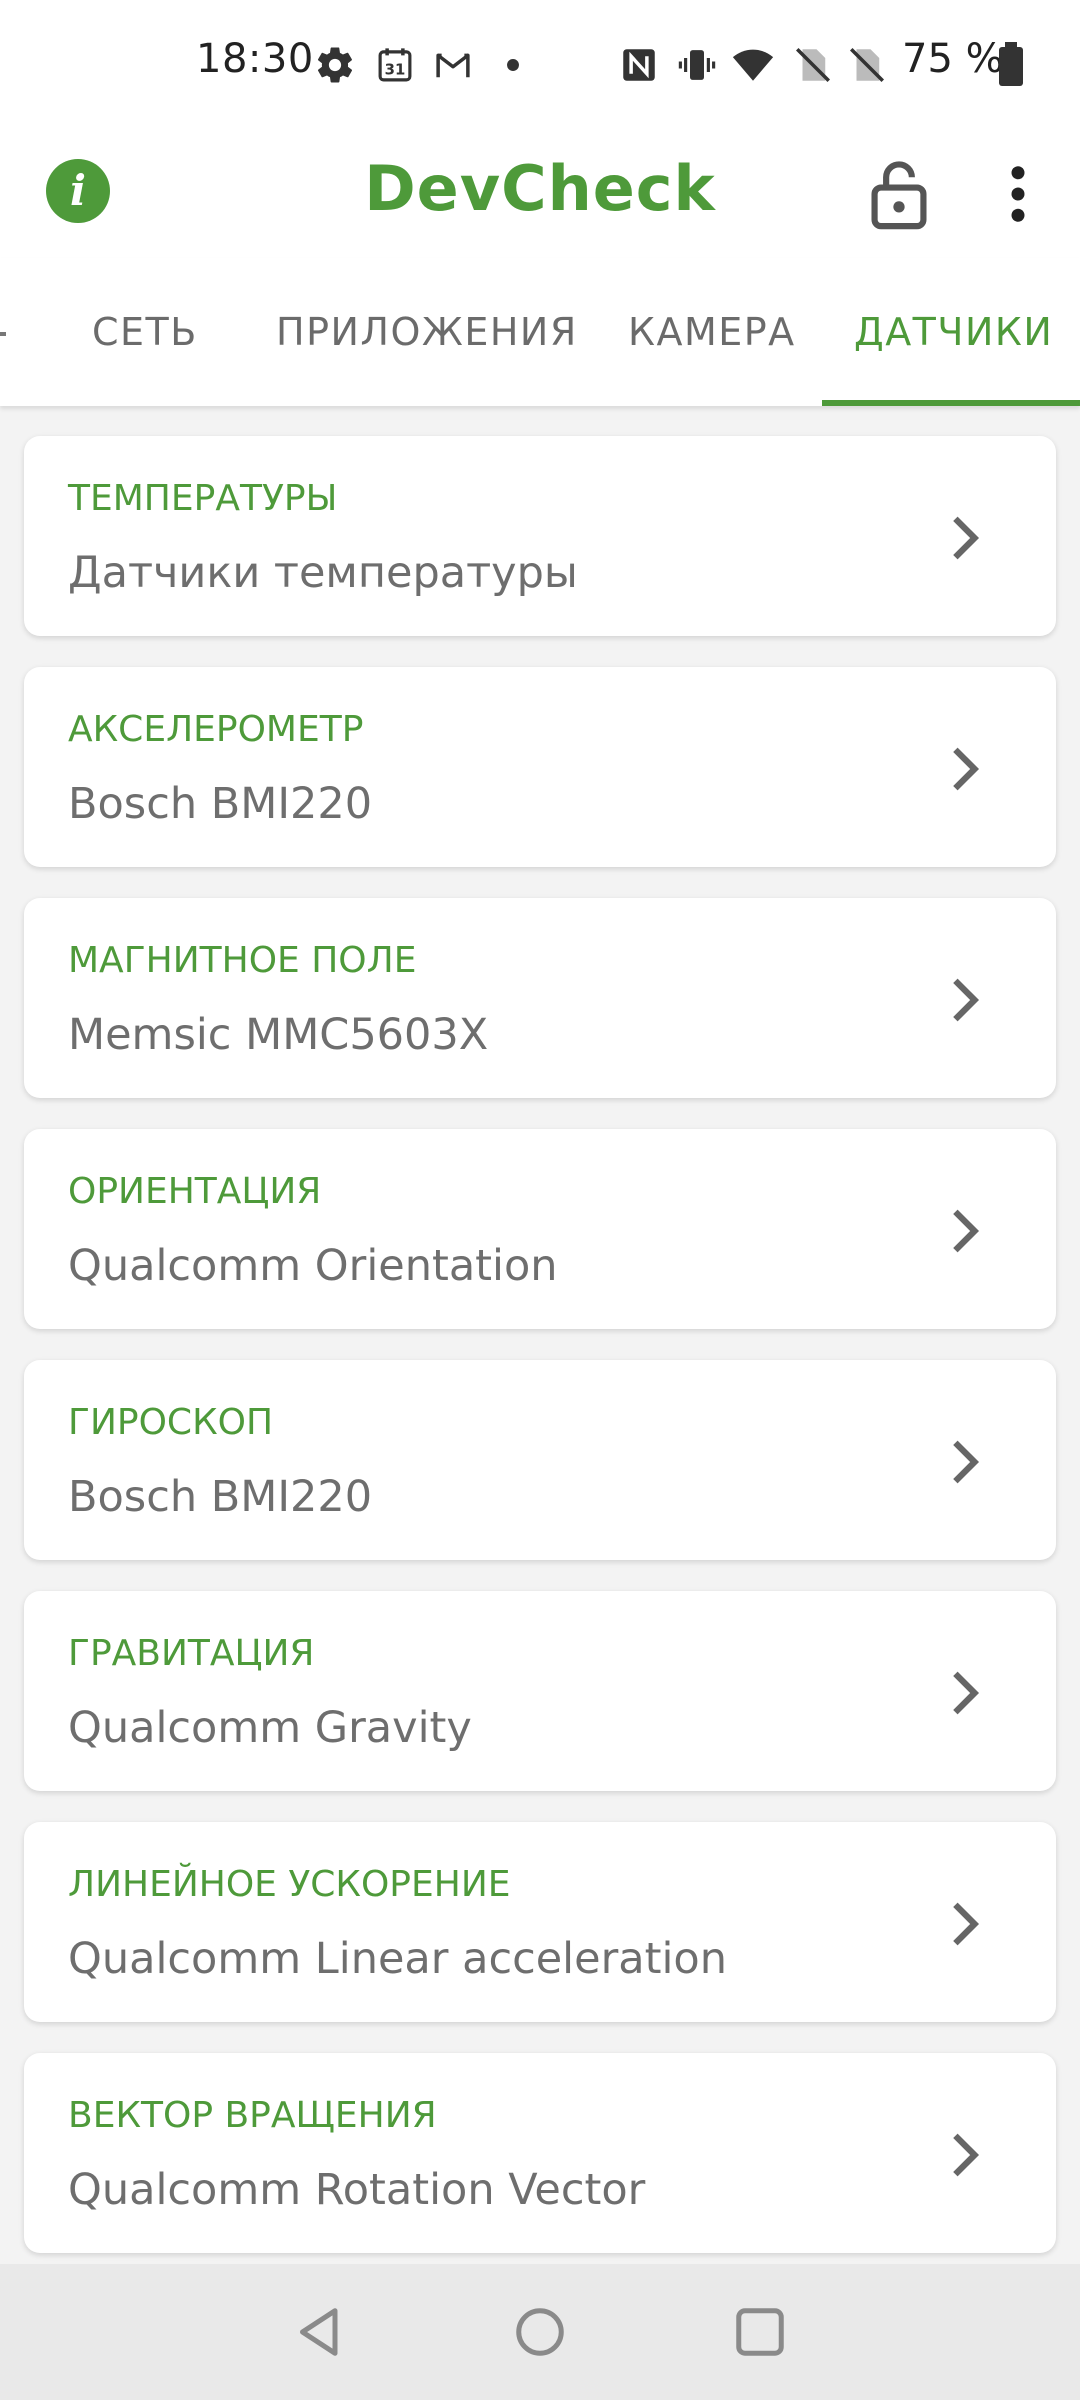  Describe the element at coordinates (540, 1691) in the screenshot. I see `sensor-card-gravity: ГРАВИТАЦИЯ Qualcomm Gravity` at that location.